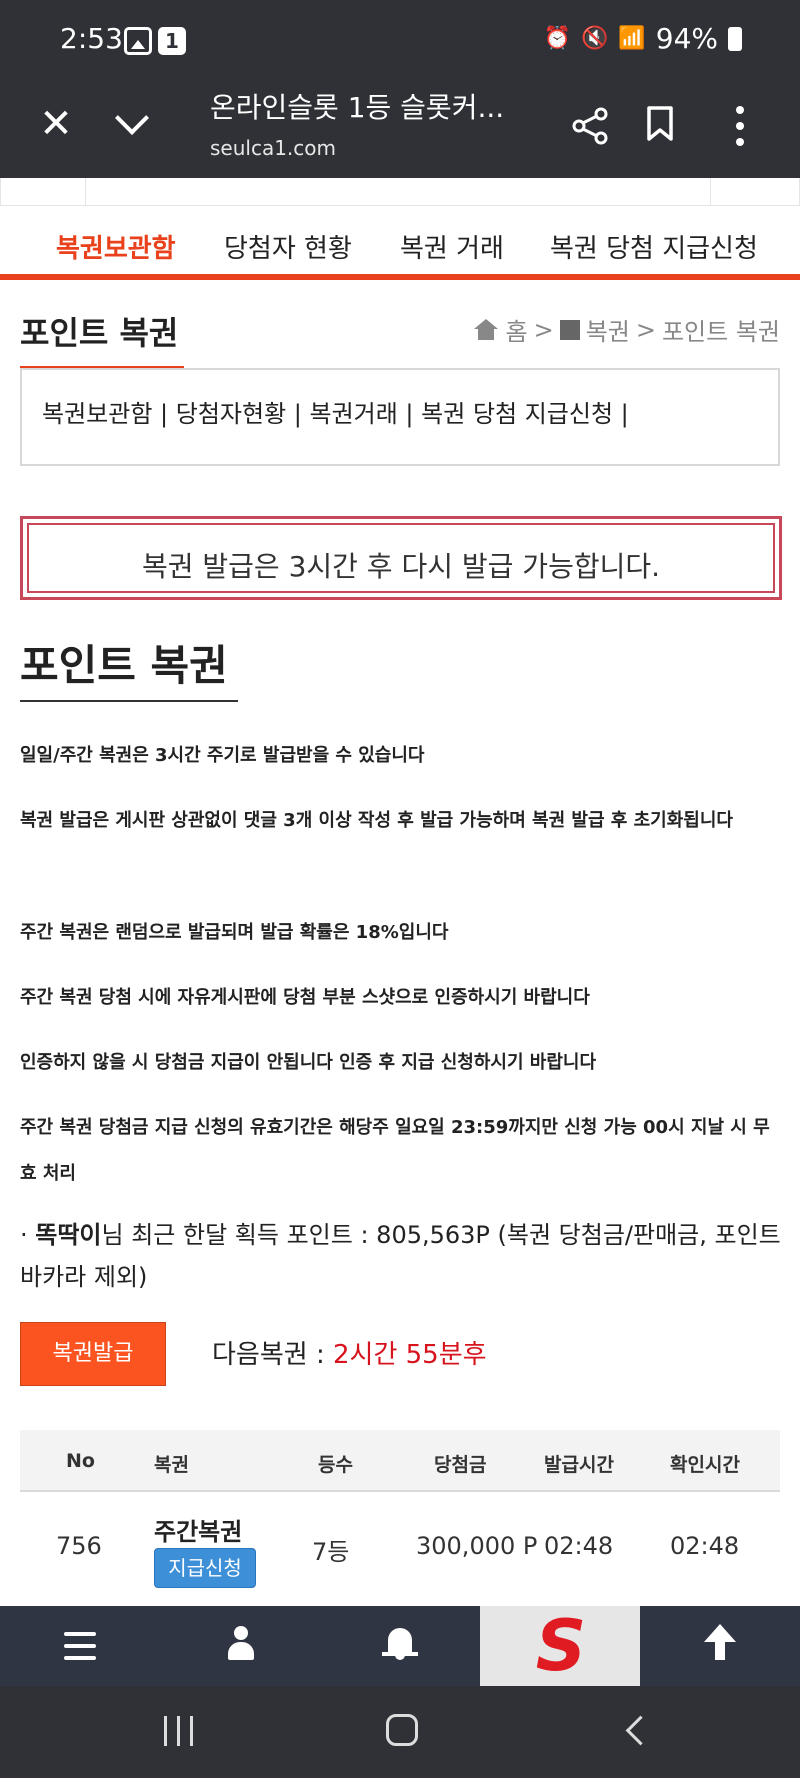 The width and height of the screenshot is (800, 1778). I want to click on cell-rank: 7등, so click(331, 1552).